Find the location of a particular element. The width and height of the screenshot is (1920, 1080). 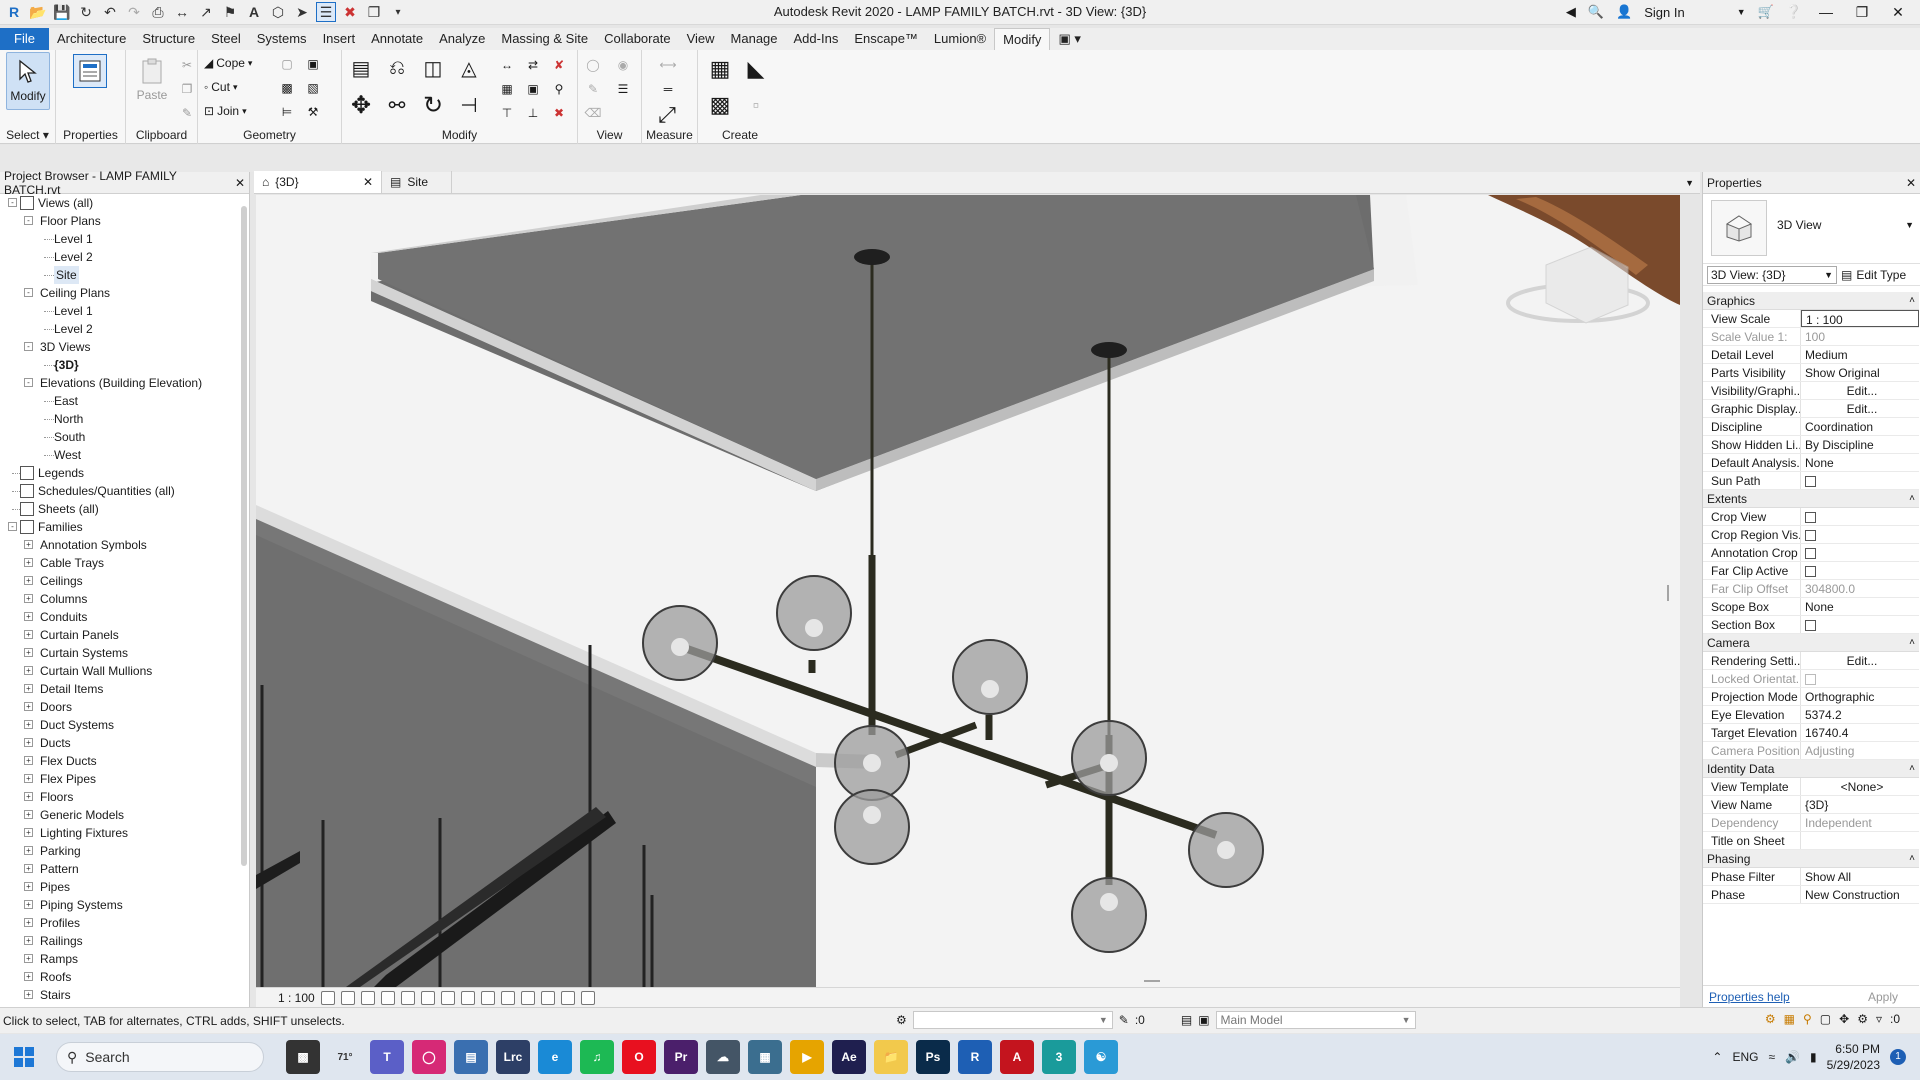

copy-element-icon: ⚯ is located at coordinates (397, 105).